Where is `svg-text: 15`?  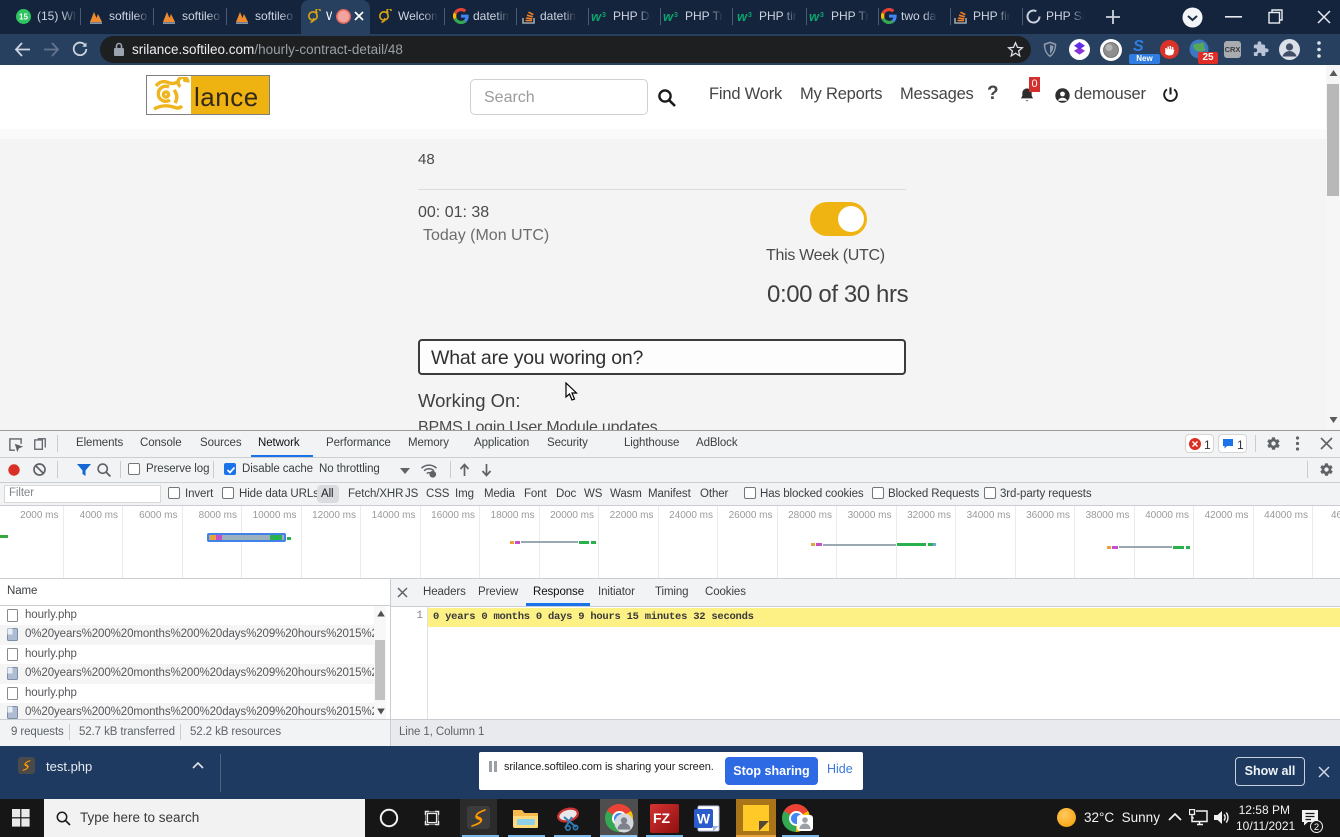
svg-text: 15 is located at coordinates (23, 17).